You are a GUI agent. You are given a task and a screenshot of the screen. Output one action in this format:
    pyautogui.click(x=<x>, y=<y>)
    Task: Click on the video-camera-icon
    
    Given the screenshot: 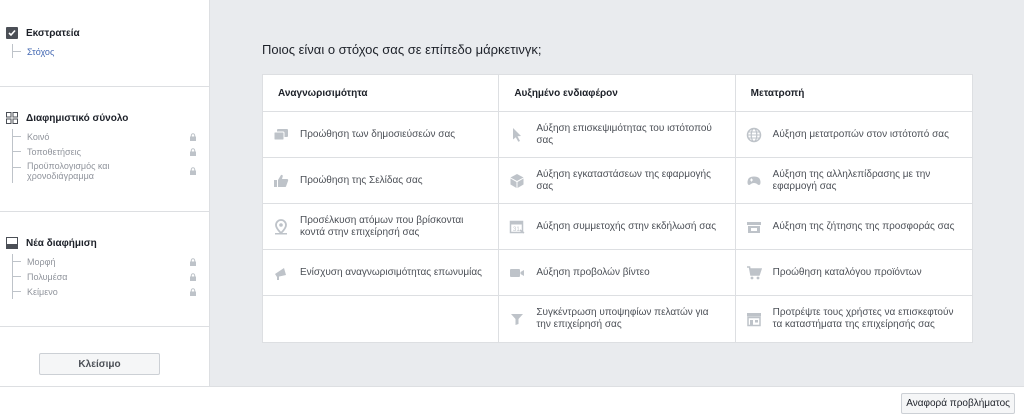 What is the action you would take?
    pyautogui.click(x=517, y=273)
    